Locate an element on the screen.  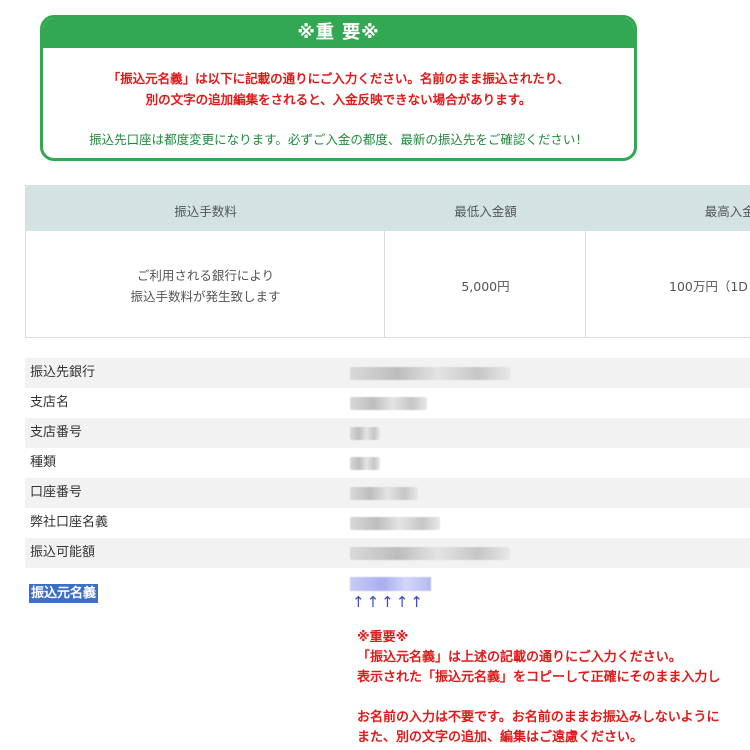
row-branch: 支店名 is located at coordinates (387, 403).